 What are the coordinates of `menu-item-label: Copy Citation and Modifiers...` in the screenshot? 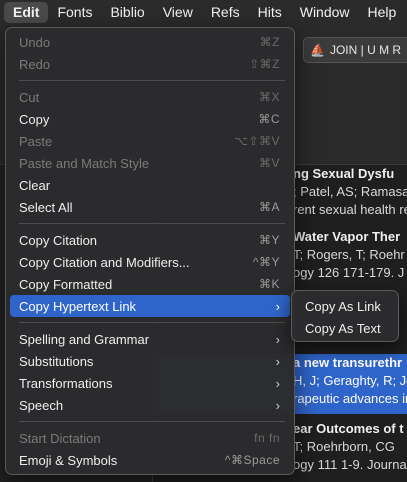 It's located at (104, 262).